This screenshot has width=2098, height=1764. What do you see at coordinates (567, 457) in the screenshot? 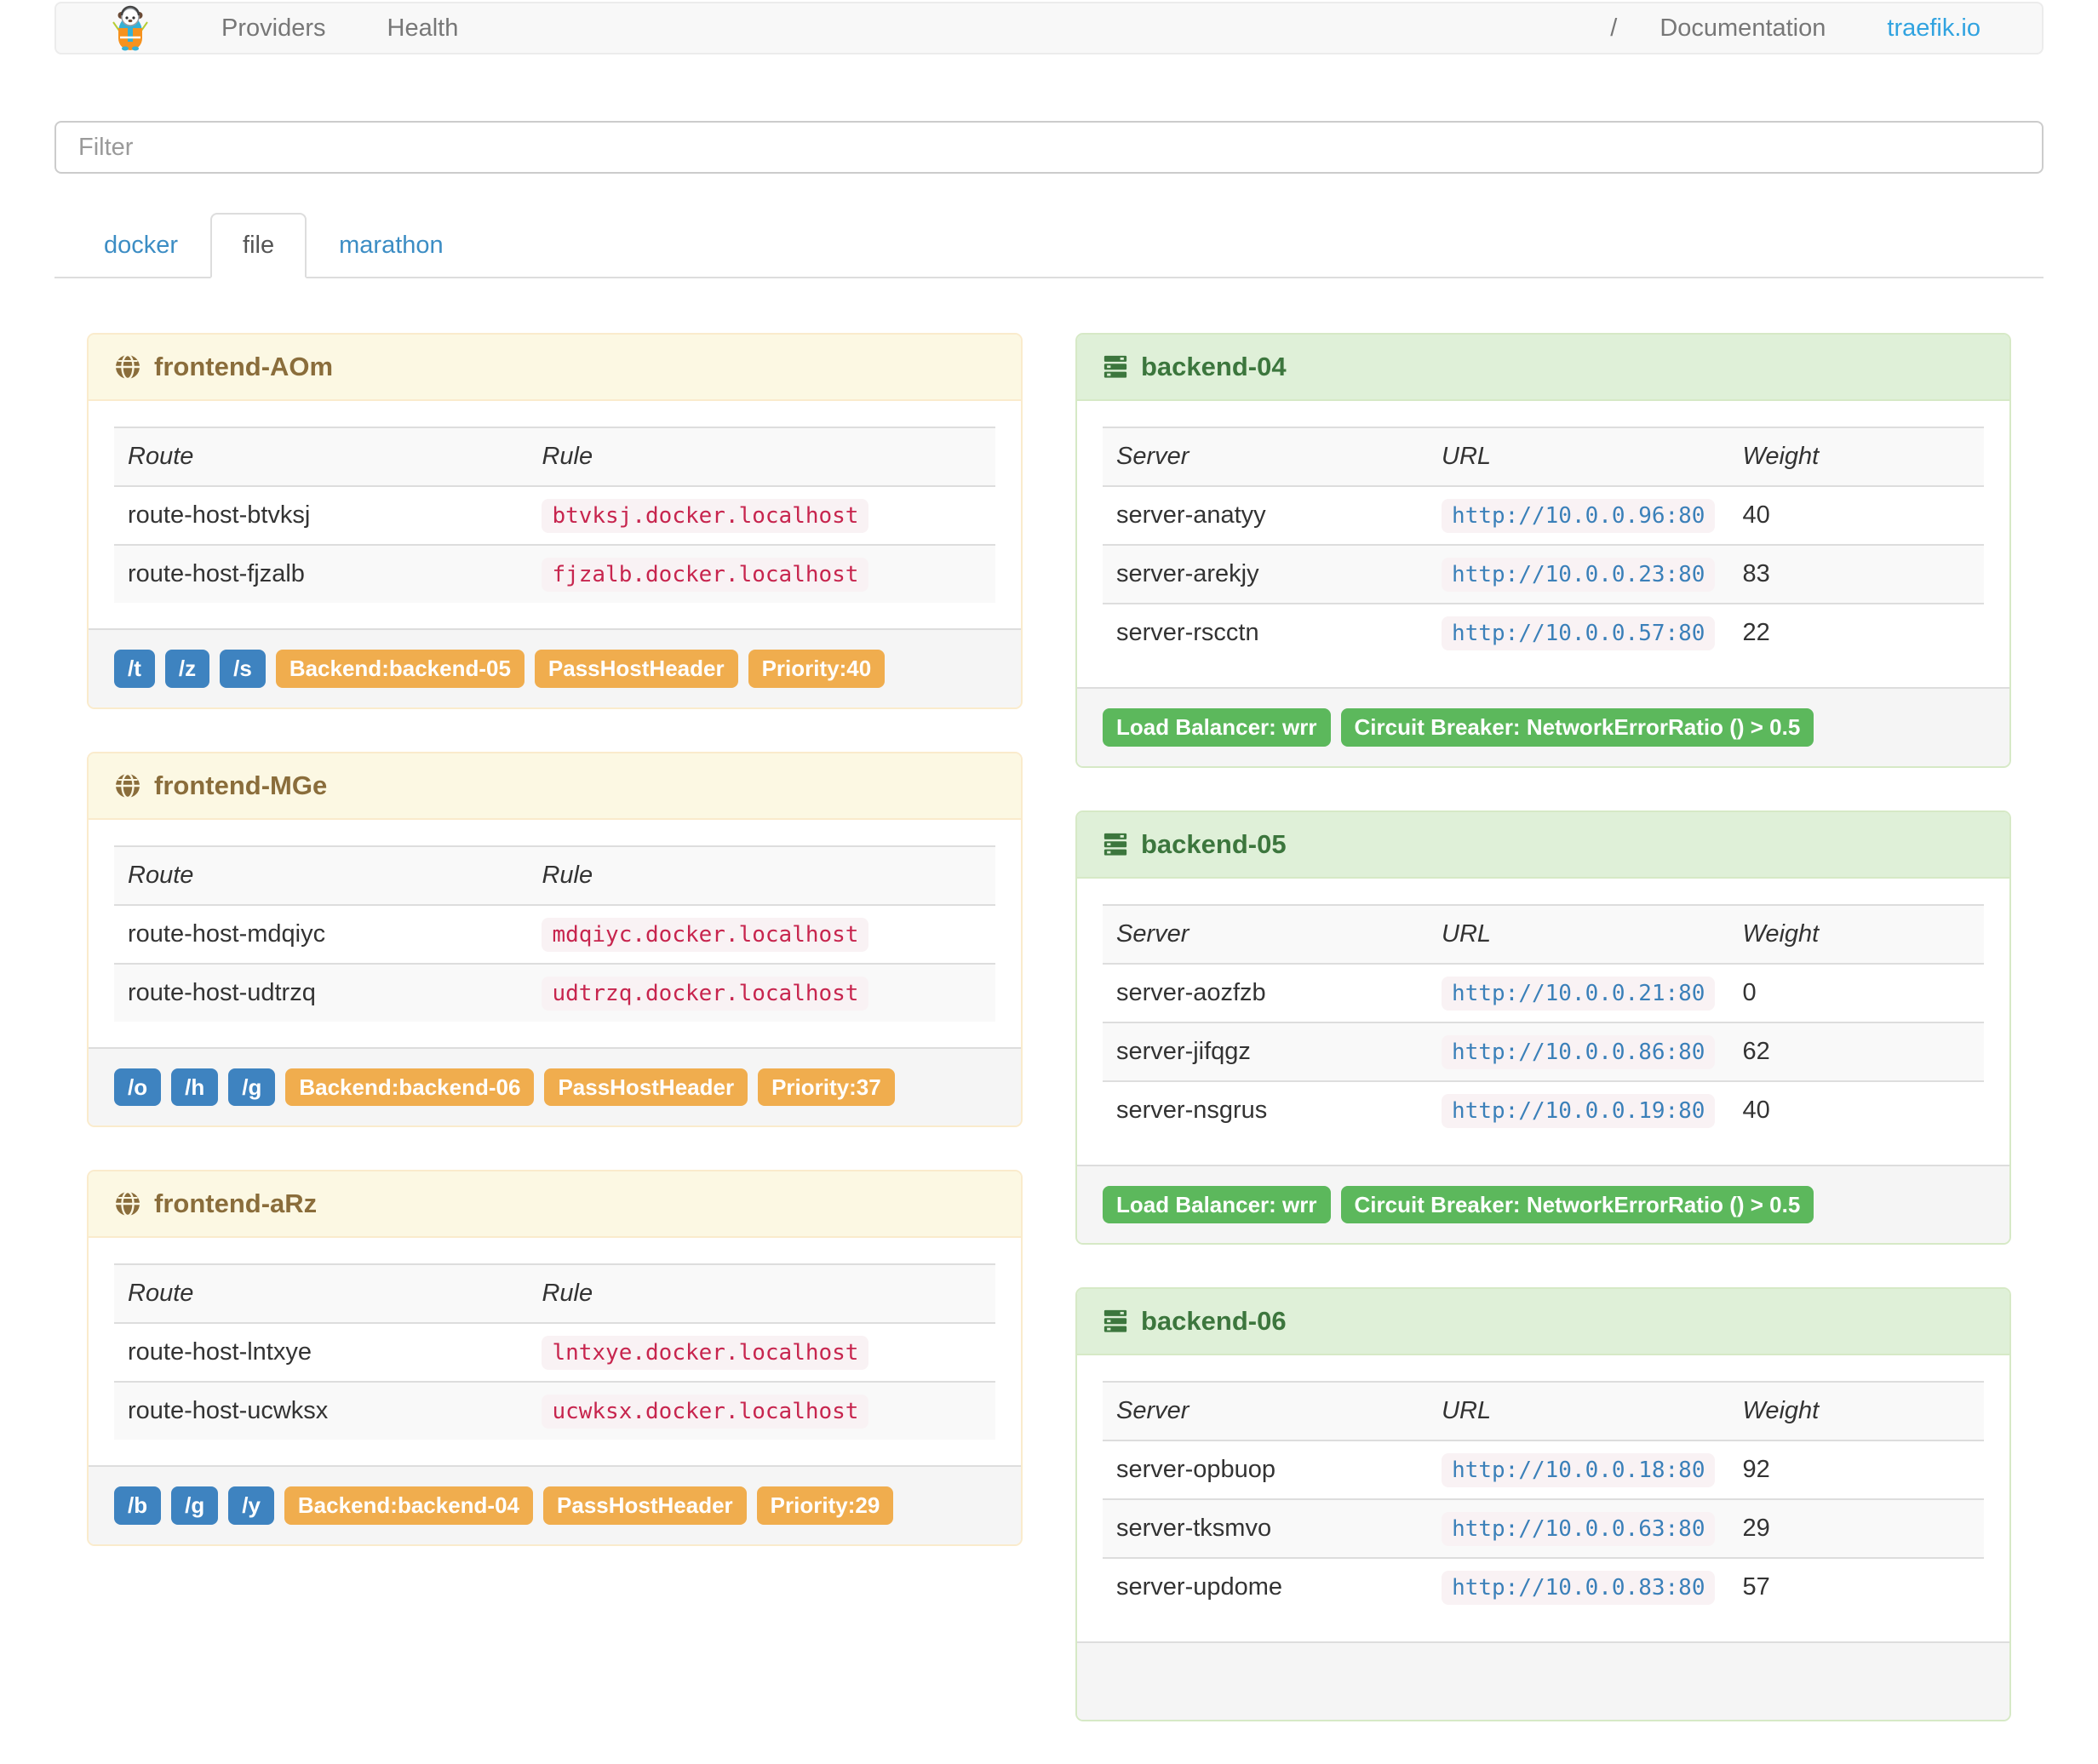
I see `rule-column-header: Rule` at bounding box center [567, 457].